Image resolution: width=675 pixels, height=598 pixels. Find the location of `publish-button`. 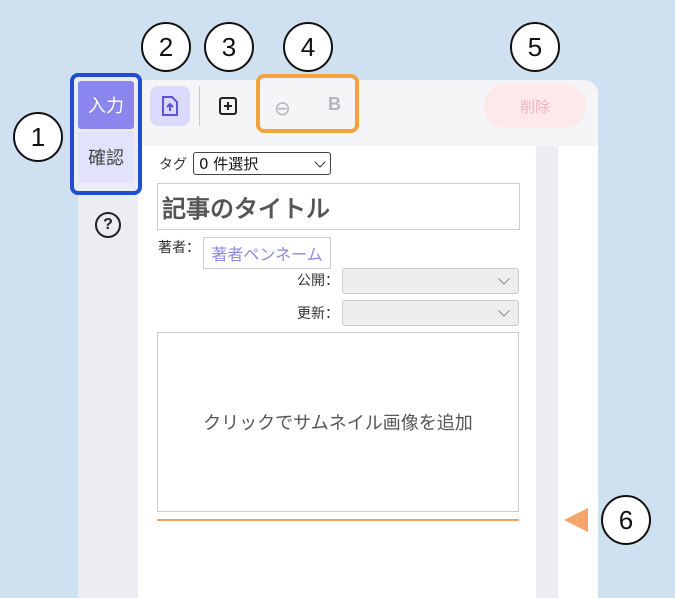

publish-button is located at coordinates (170, 106).